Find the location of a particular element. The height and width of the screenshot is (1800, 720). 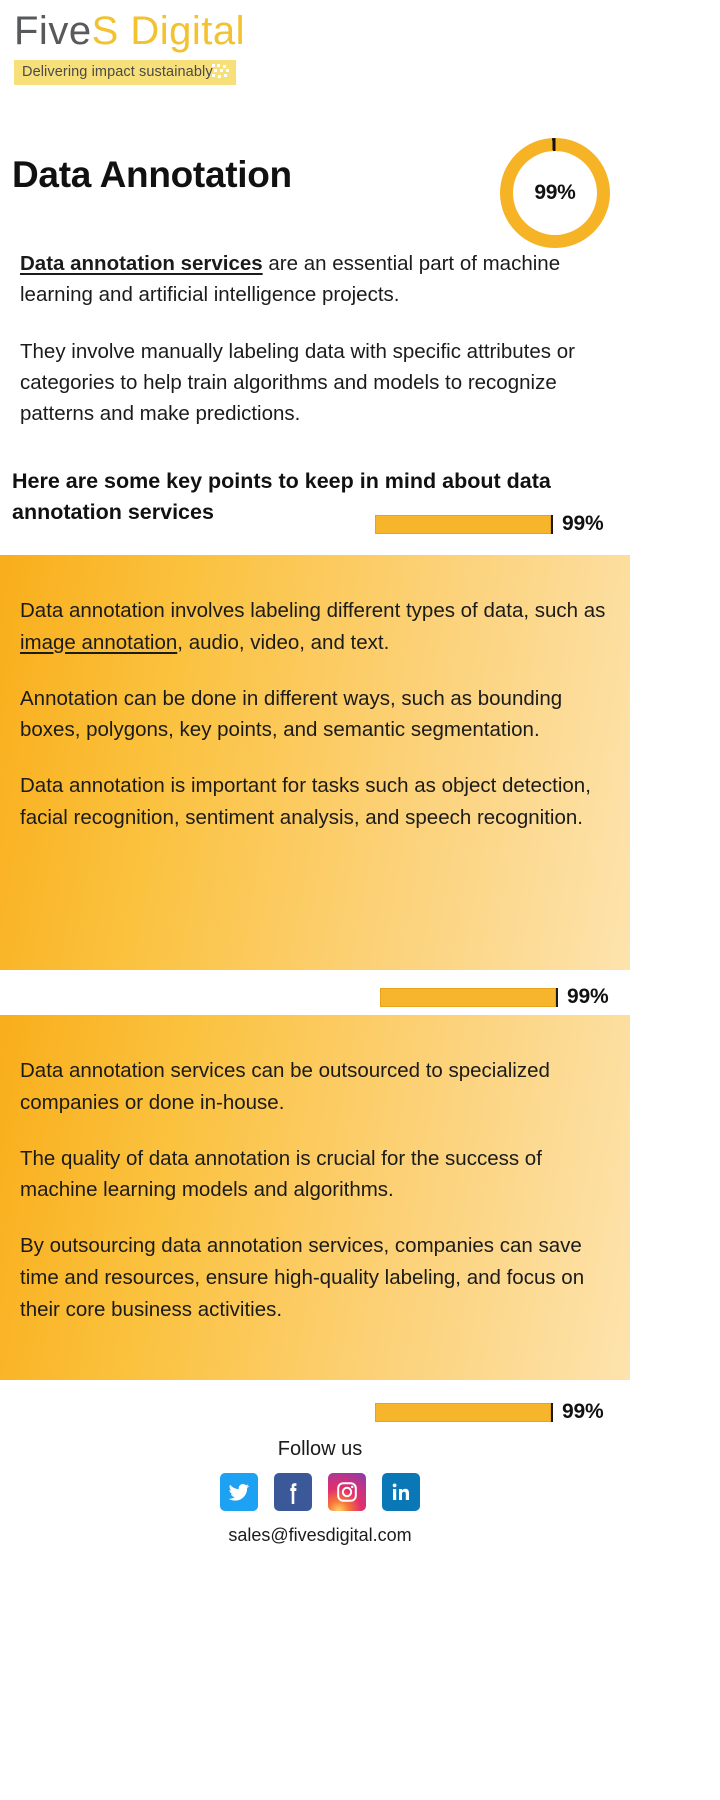

brand-tagline: Delivering impact sustainably is located at coordinates (117, 72).